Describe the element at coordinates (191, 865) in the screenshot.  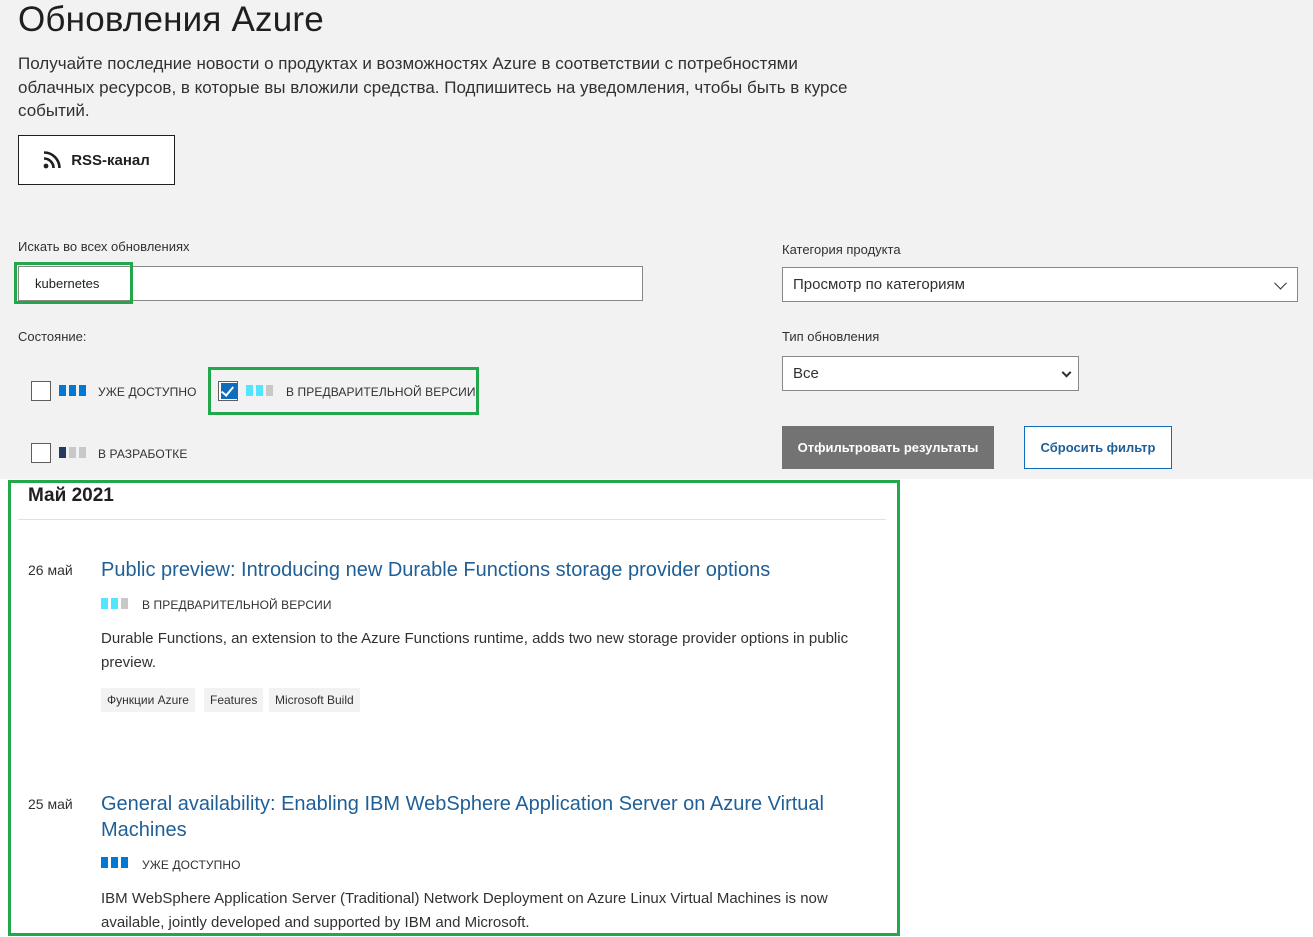
I see `update-status-label: УЖЕ ДОСТУПНО` at that location.